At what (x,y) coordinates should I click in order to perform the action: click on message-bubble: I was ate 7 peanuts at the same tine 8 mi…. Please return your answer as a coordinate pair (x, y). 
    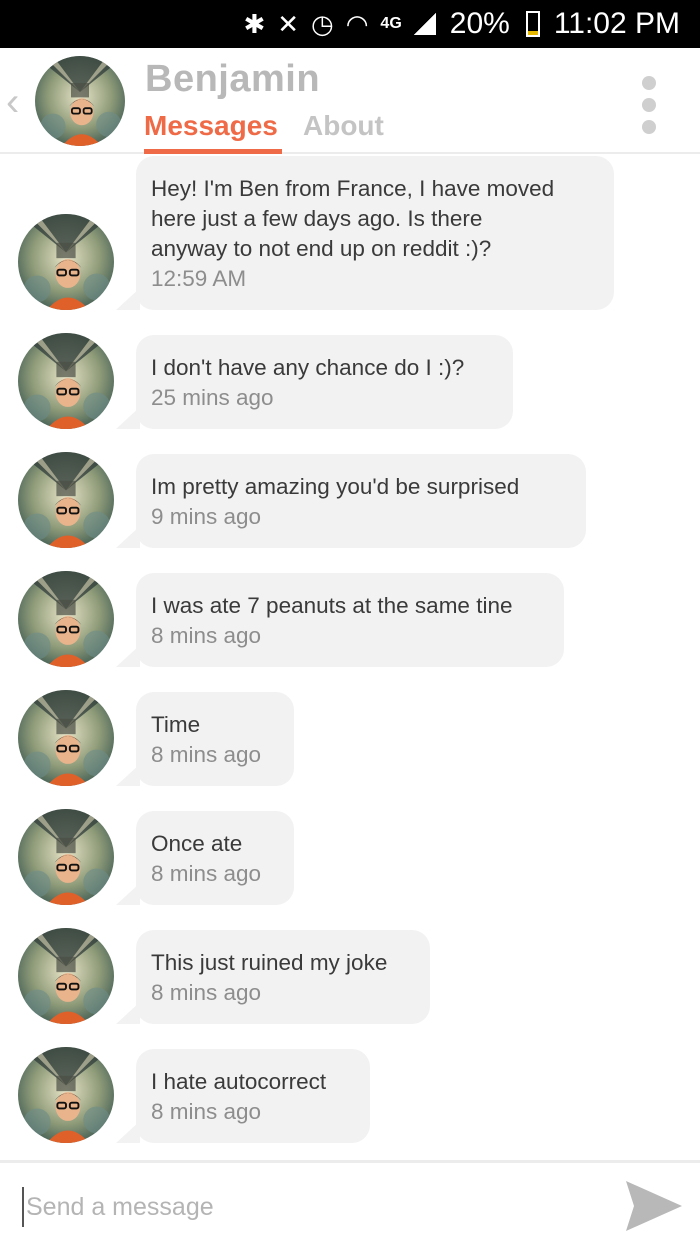
    Looking at the image, I should click on (350, 620).